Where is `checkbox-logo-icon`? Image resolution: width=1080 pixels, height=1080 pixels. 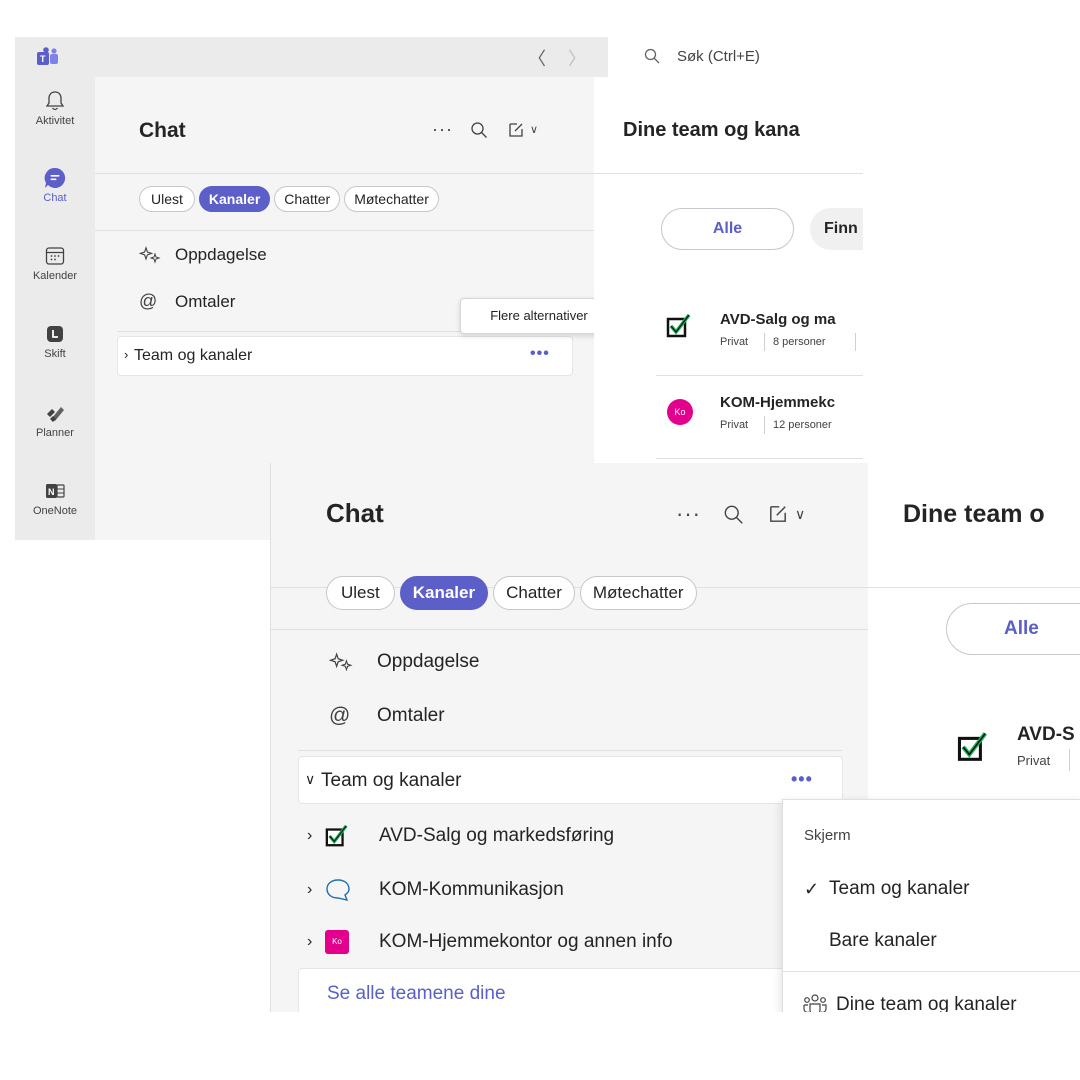 checkbox-logo-icon is located at coordinates (972, 746).